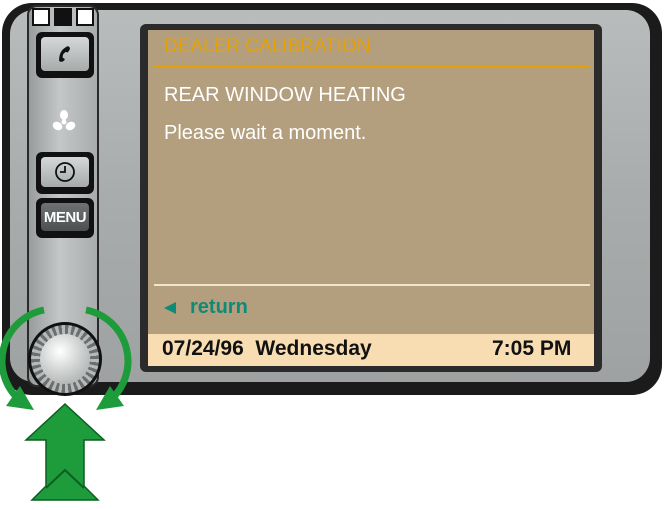  I want to click on instruction-arrows, so click(66, 403).